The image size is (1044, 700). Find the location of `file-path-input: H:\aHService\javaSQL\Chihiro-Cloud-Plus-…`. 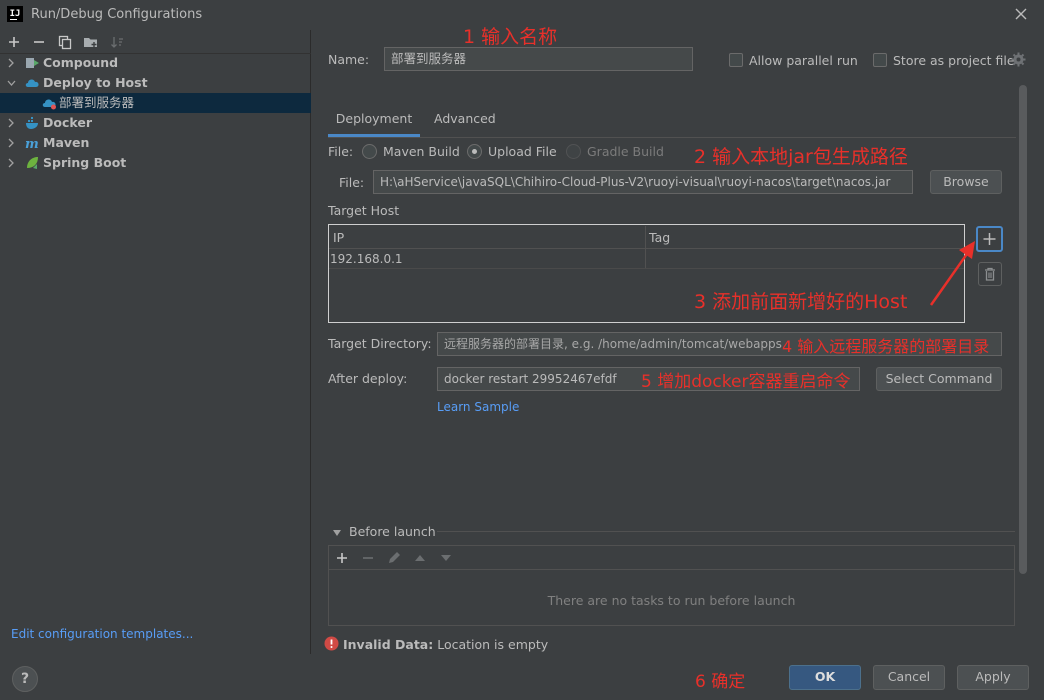

file-path-input: H:\aHService\javaSQL\Chihiro-Cloud-Plus-… is located at coordinates (643, 182).